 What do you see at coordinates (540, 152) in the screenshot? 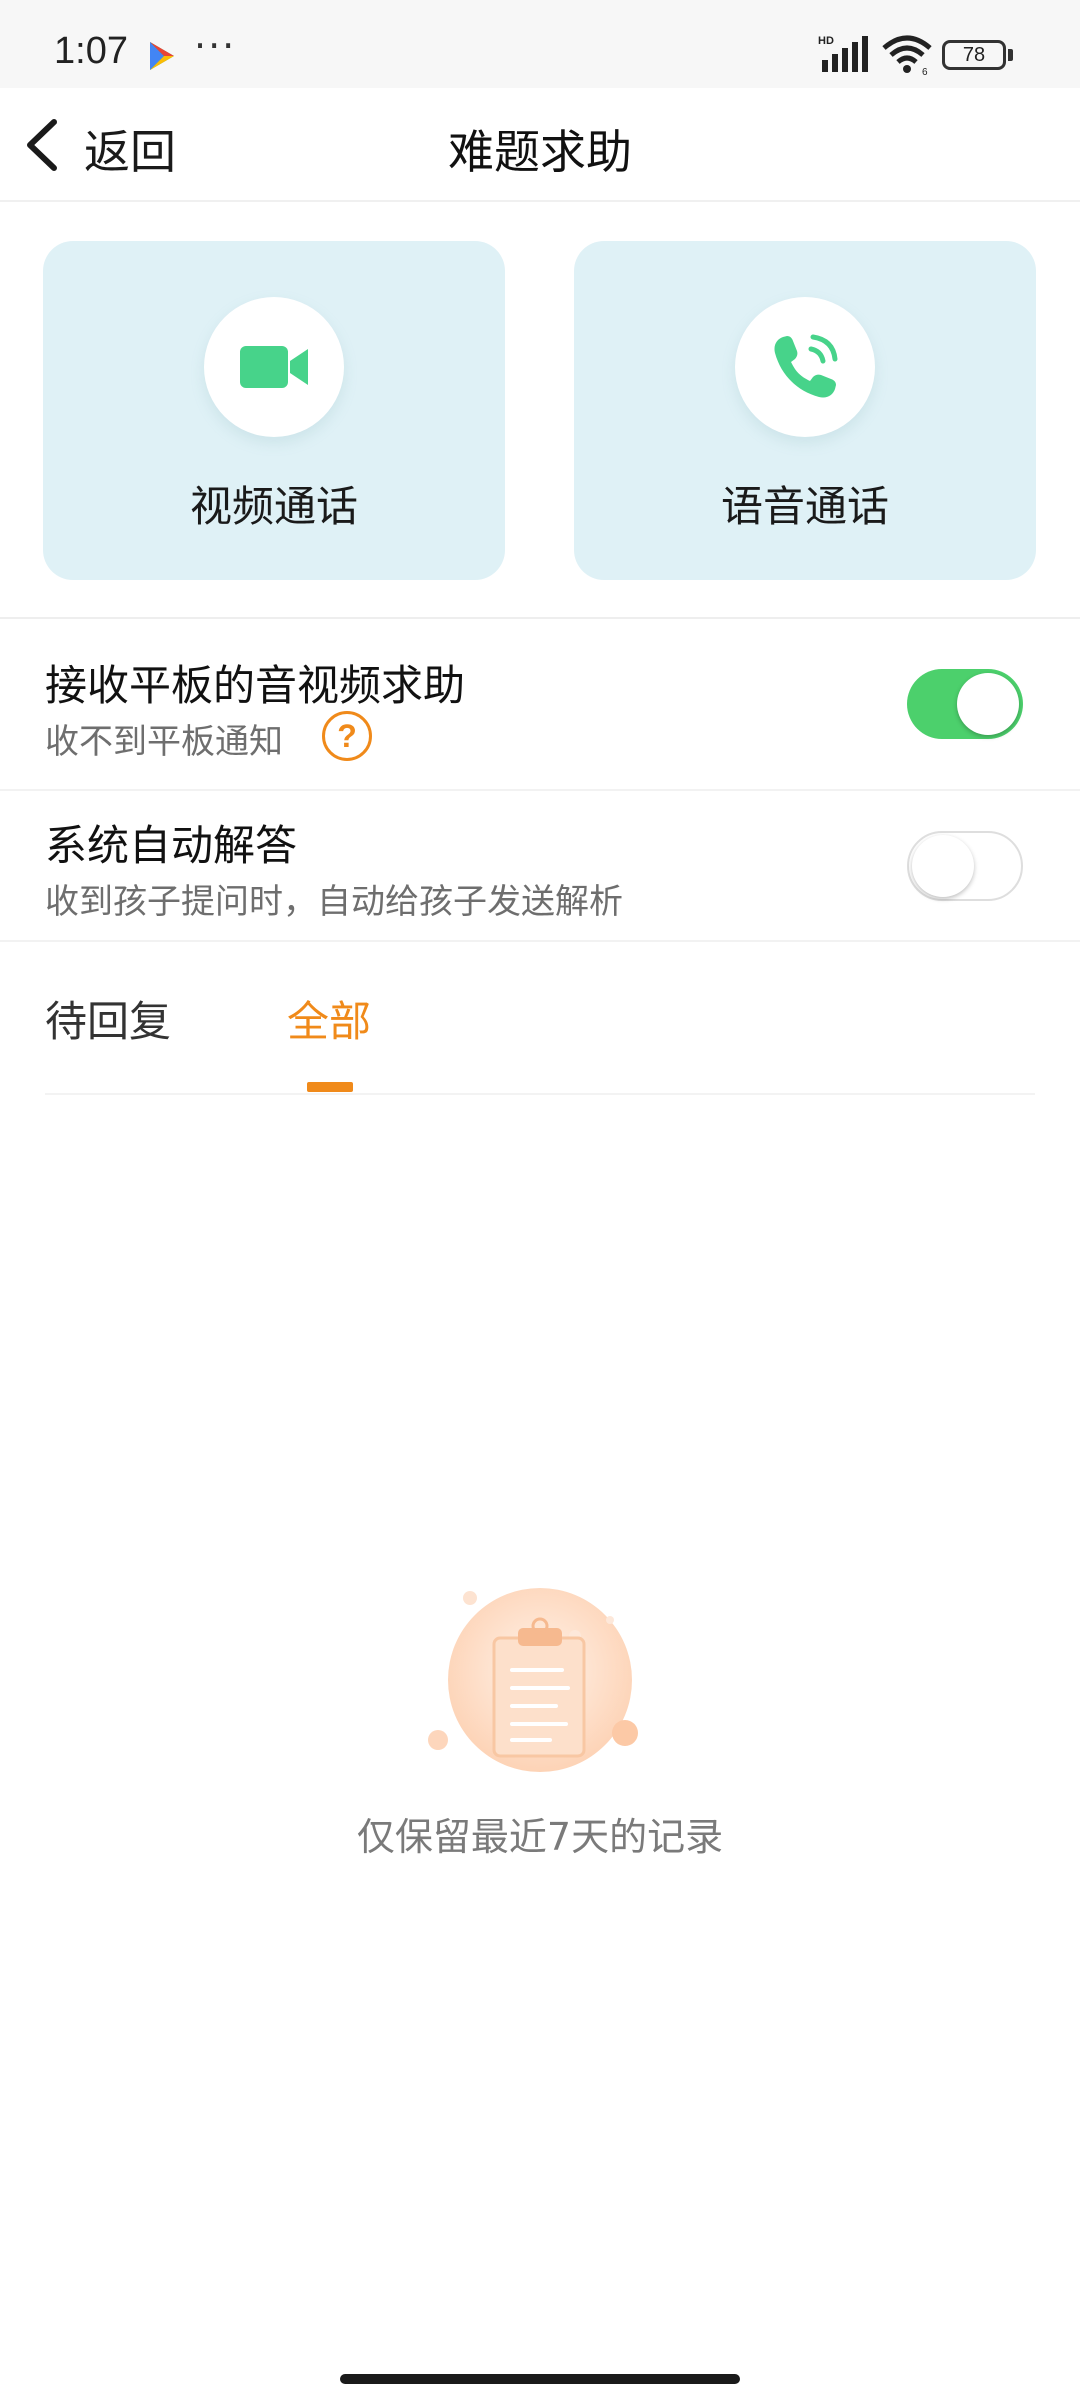
I see `page-title: 难题求助` at bounding box center [540, 152].